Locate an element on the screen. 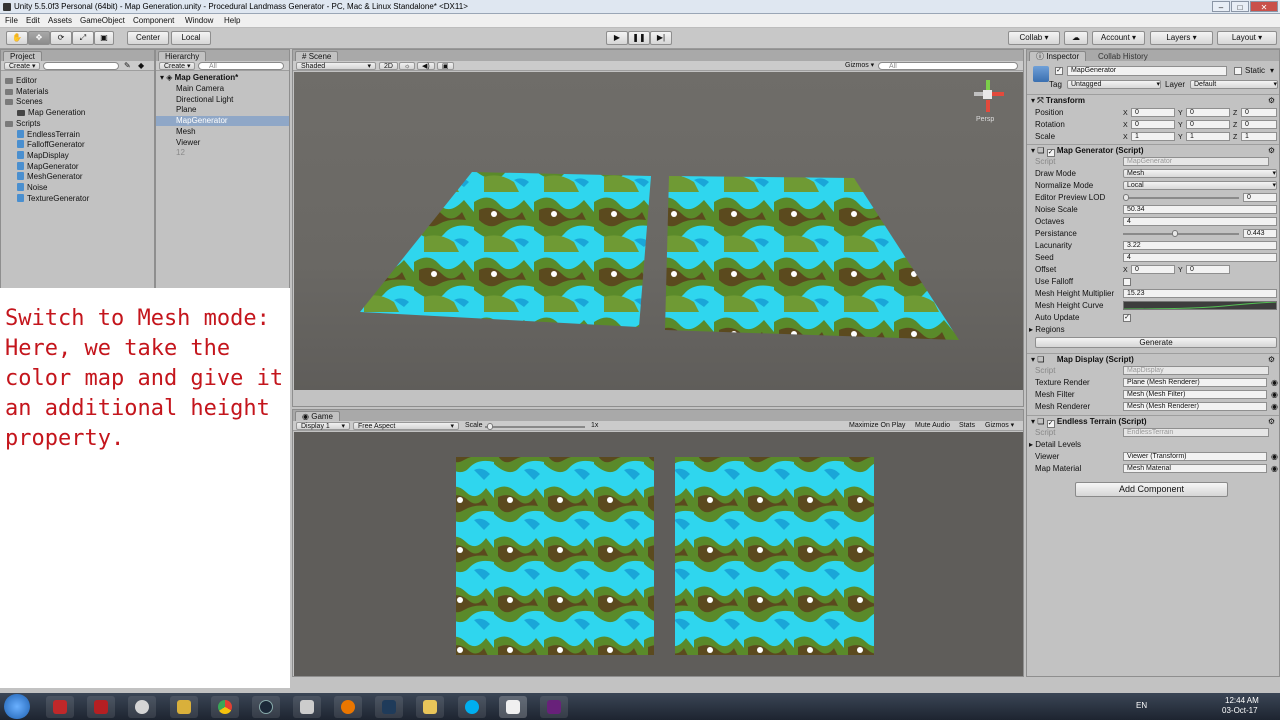  rect-tool-button: ▣ is located at coordinates (104, 38).